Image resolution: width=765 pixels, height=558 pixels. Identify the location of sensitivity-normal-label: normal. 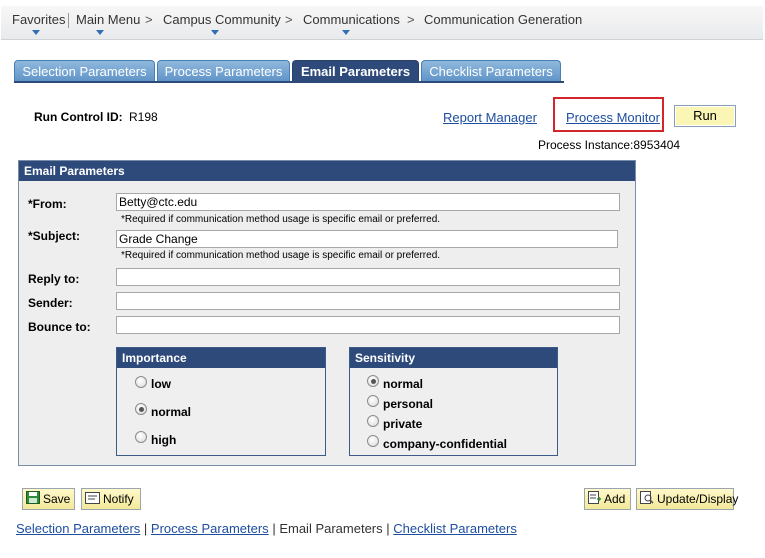
(403, 384).